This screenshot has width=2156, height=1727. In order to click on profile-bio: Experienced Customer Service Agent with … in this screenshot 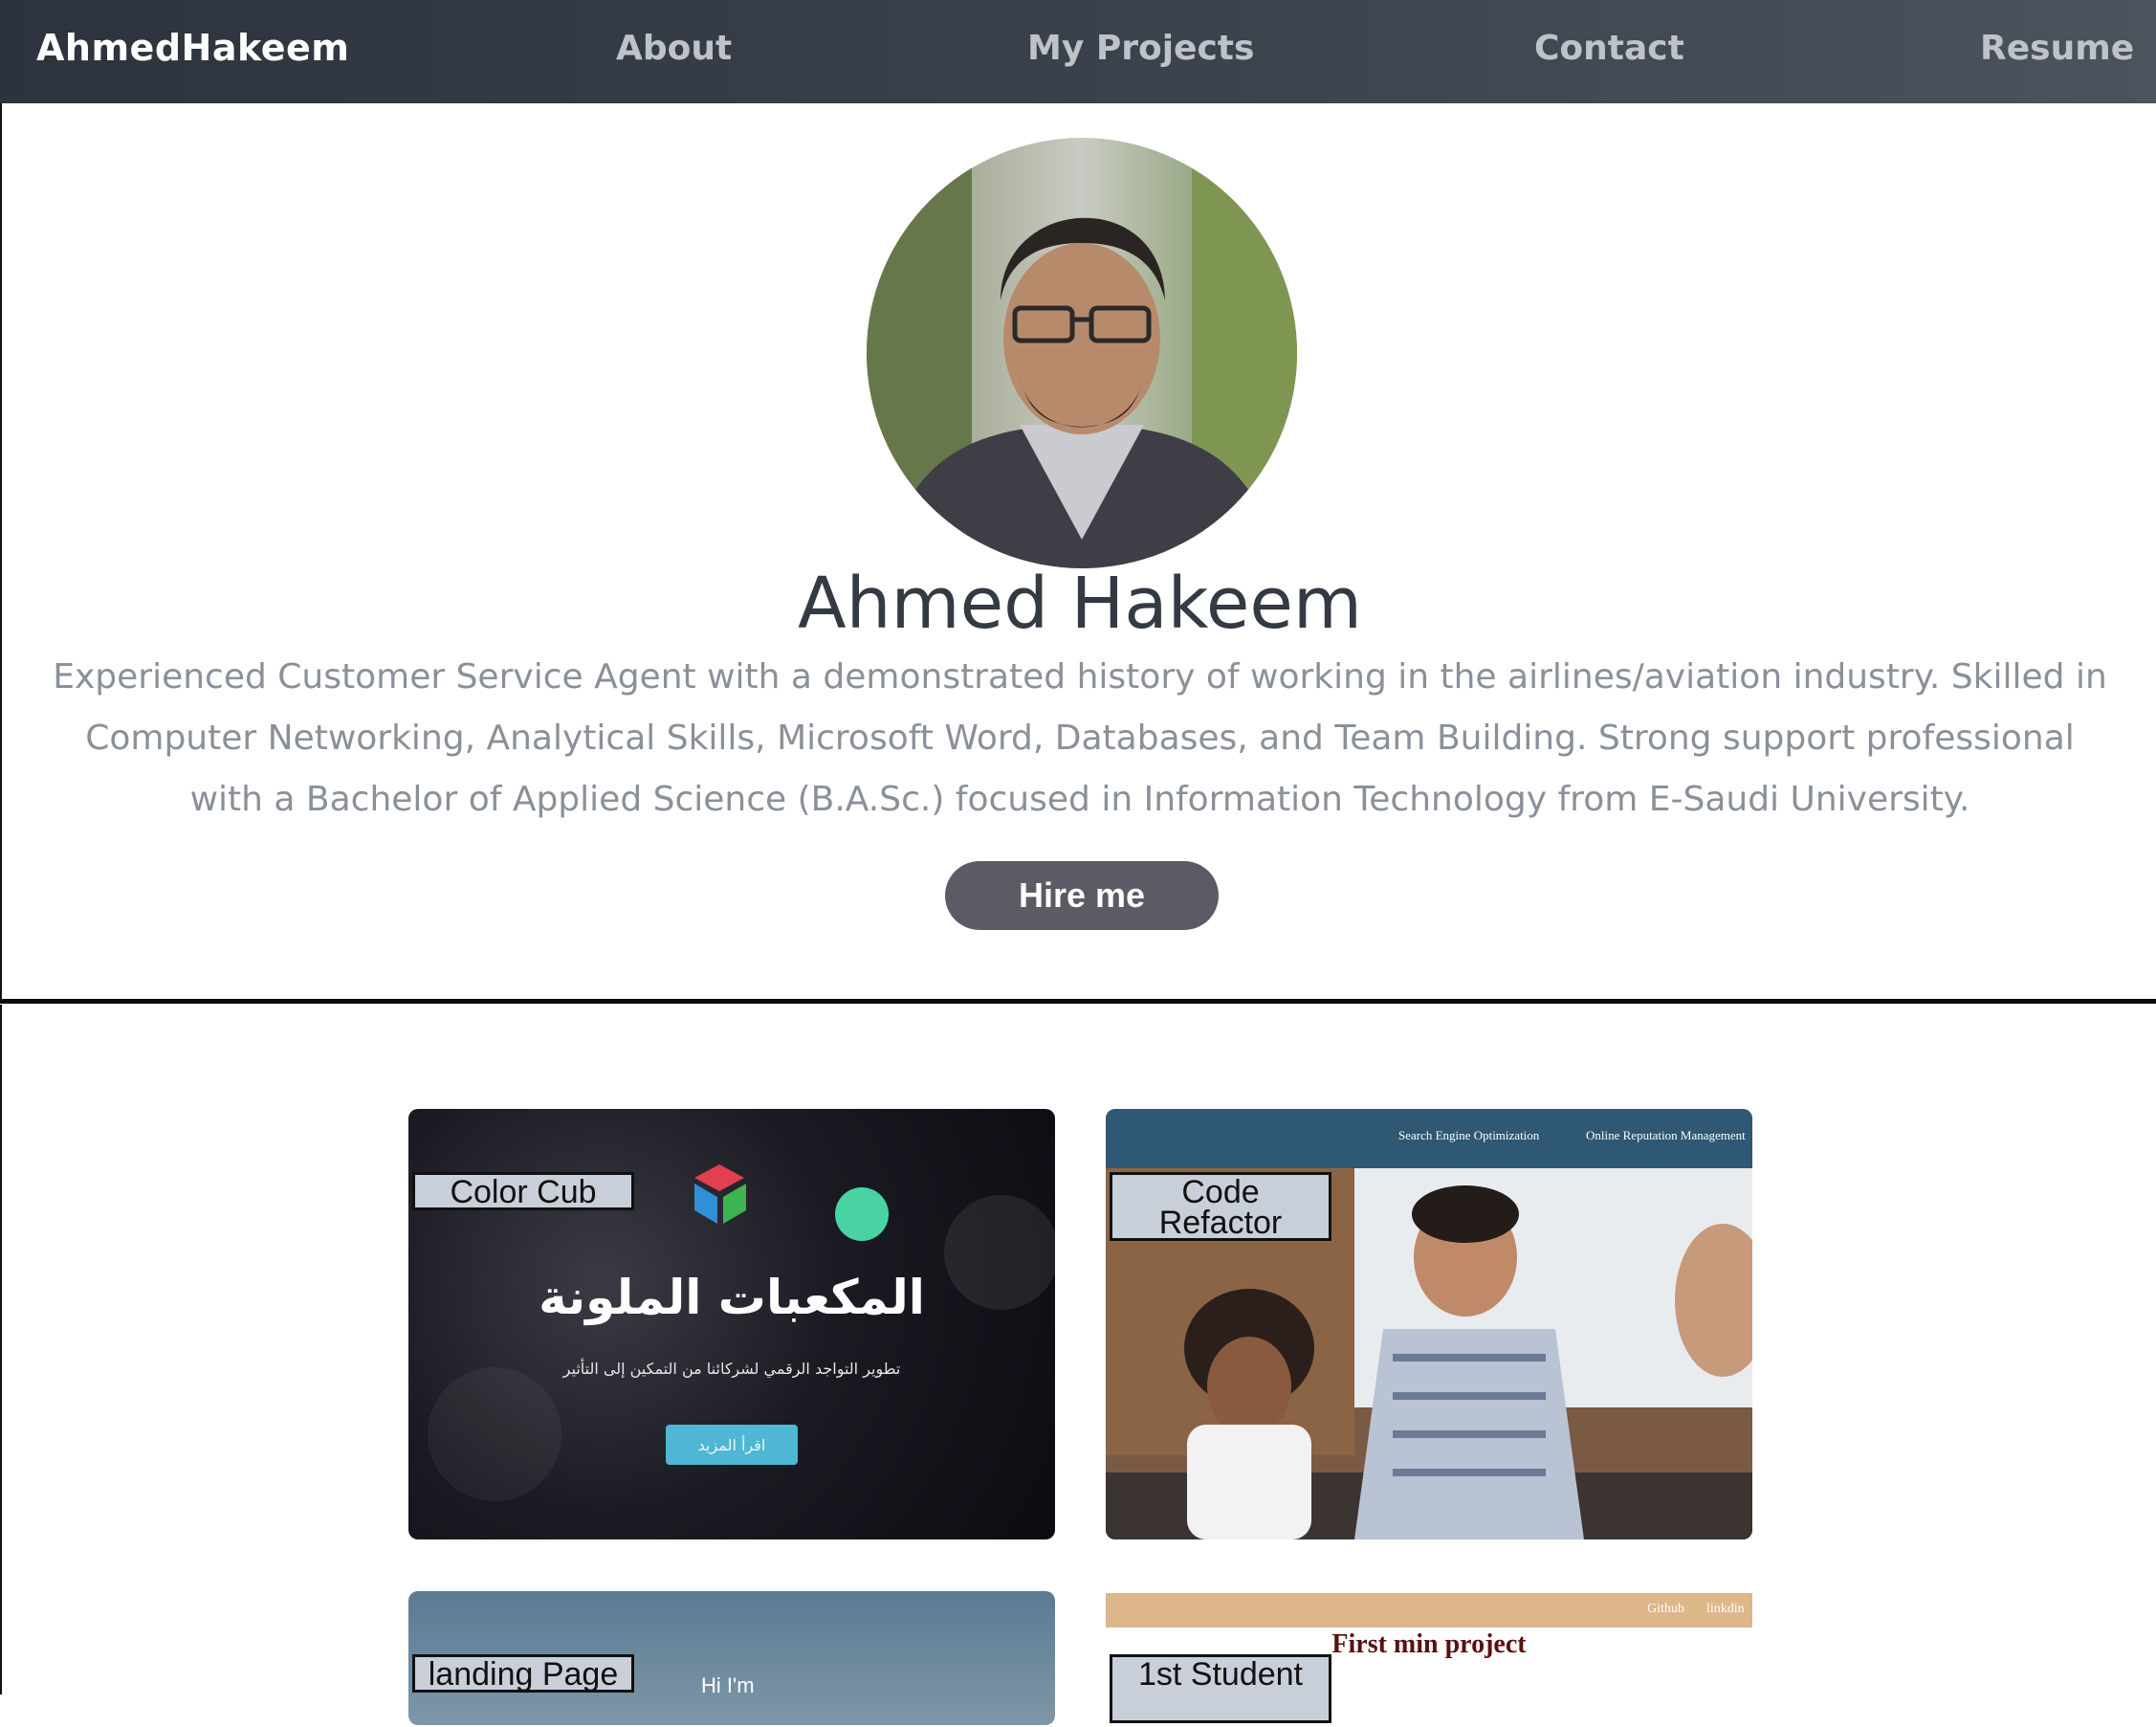, I will do `click(1080, 738)`.